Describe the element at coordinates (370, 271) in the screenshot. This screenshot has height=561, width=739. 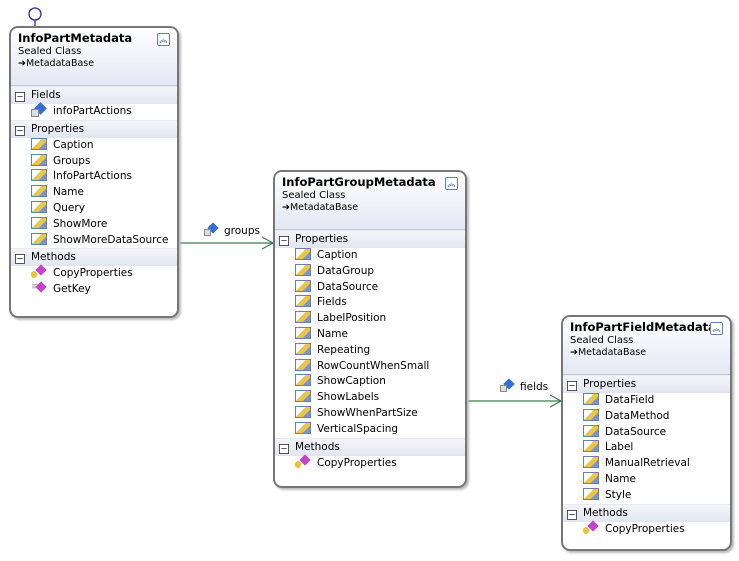
I see `member-property: DataGroup` at that location.